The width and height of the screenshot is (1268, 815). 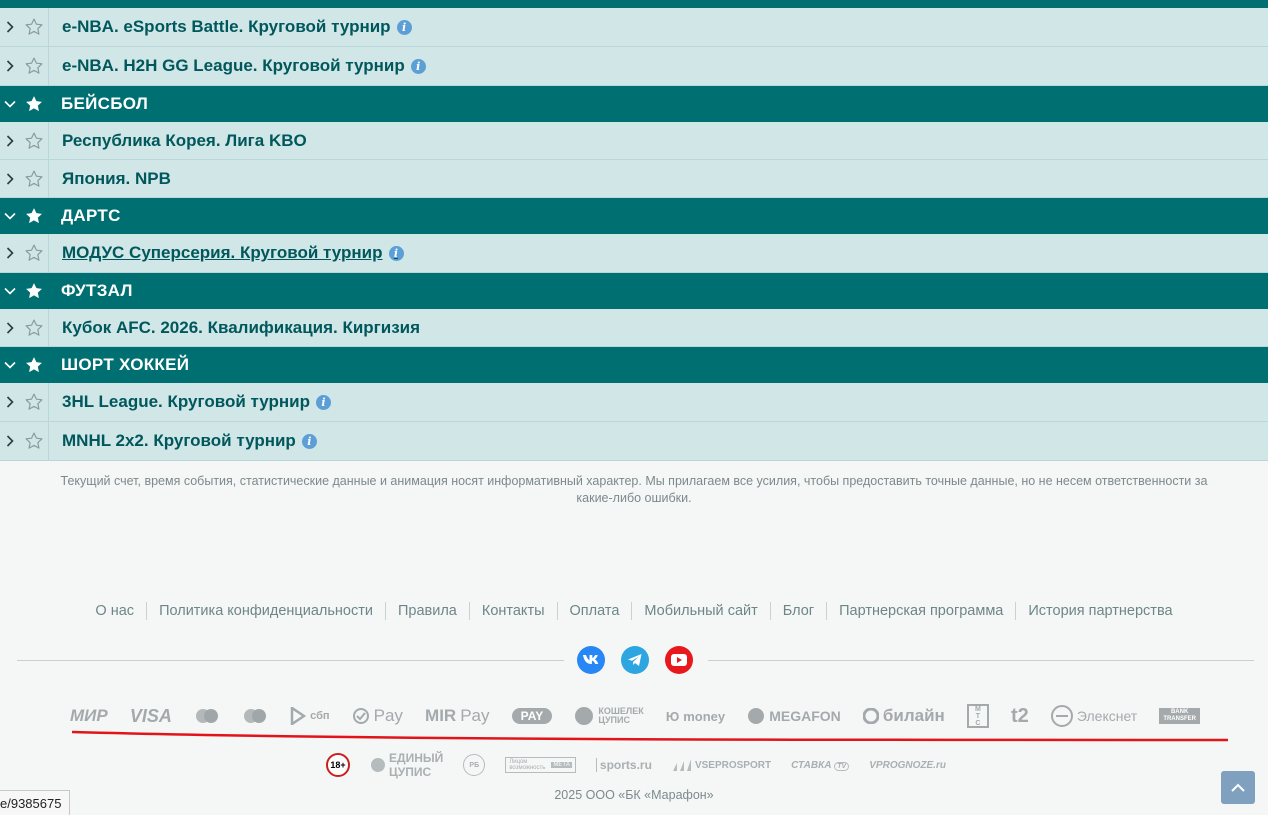 What do you see at coordinates (513, 611) in the screenshot?
I see `footer-link-contacts: Контакты` at bounding box center [513, 611].